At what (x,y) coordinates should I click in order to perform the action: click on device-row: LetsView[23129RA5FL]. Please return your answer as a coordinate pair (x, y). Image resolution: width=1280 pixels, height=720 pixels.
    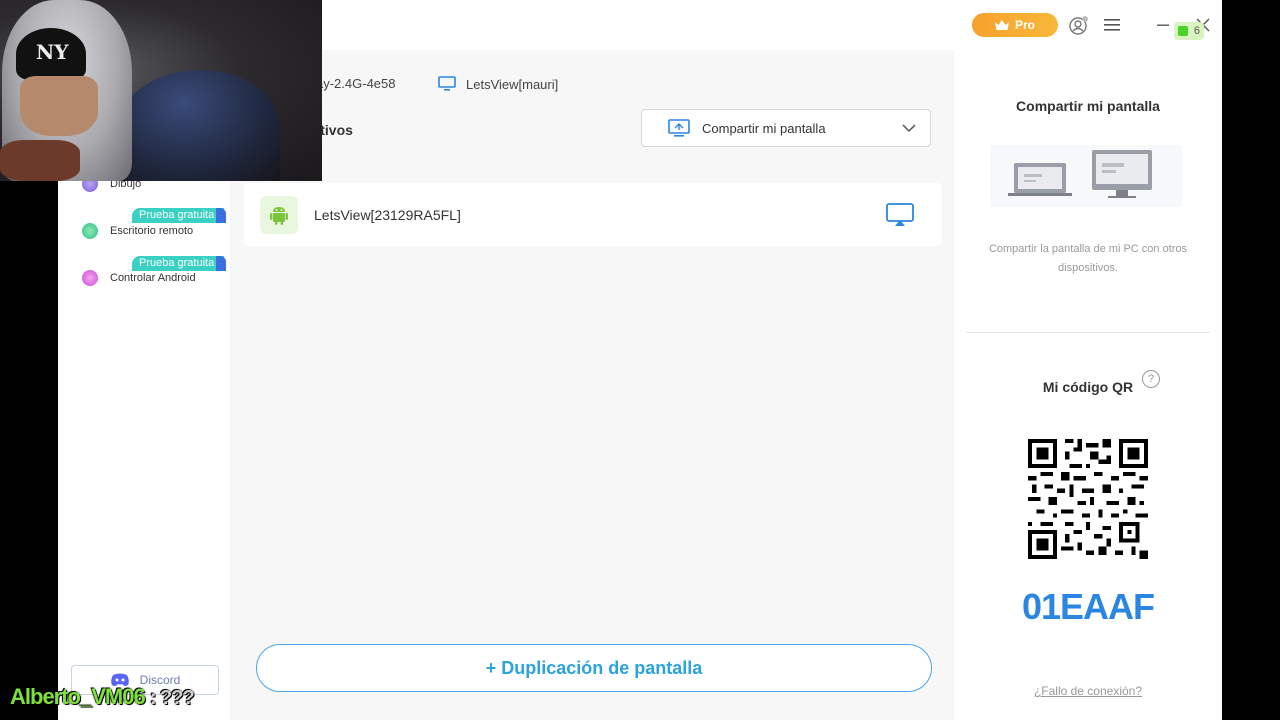
    Looking at the image, I should click on (593, 214).